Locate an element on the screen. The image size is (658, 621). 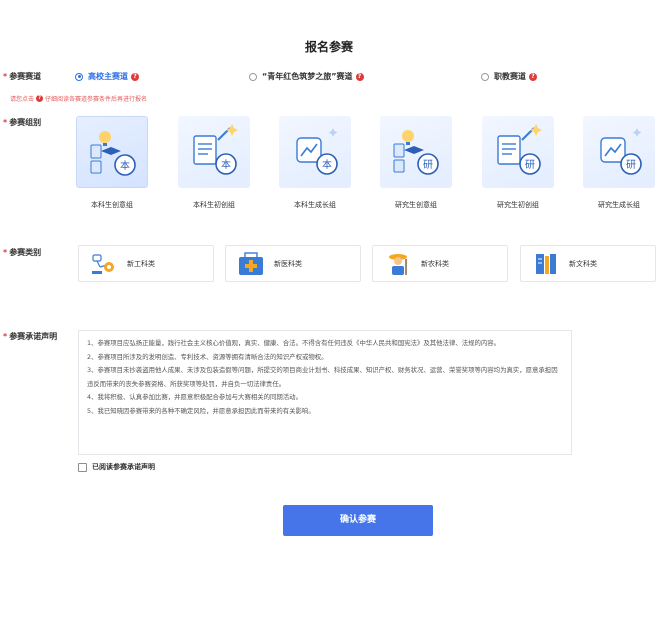
statement-label: * 参赛承诺声明 is located at coordinates (30, 336).